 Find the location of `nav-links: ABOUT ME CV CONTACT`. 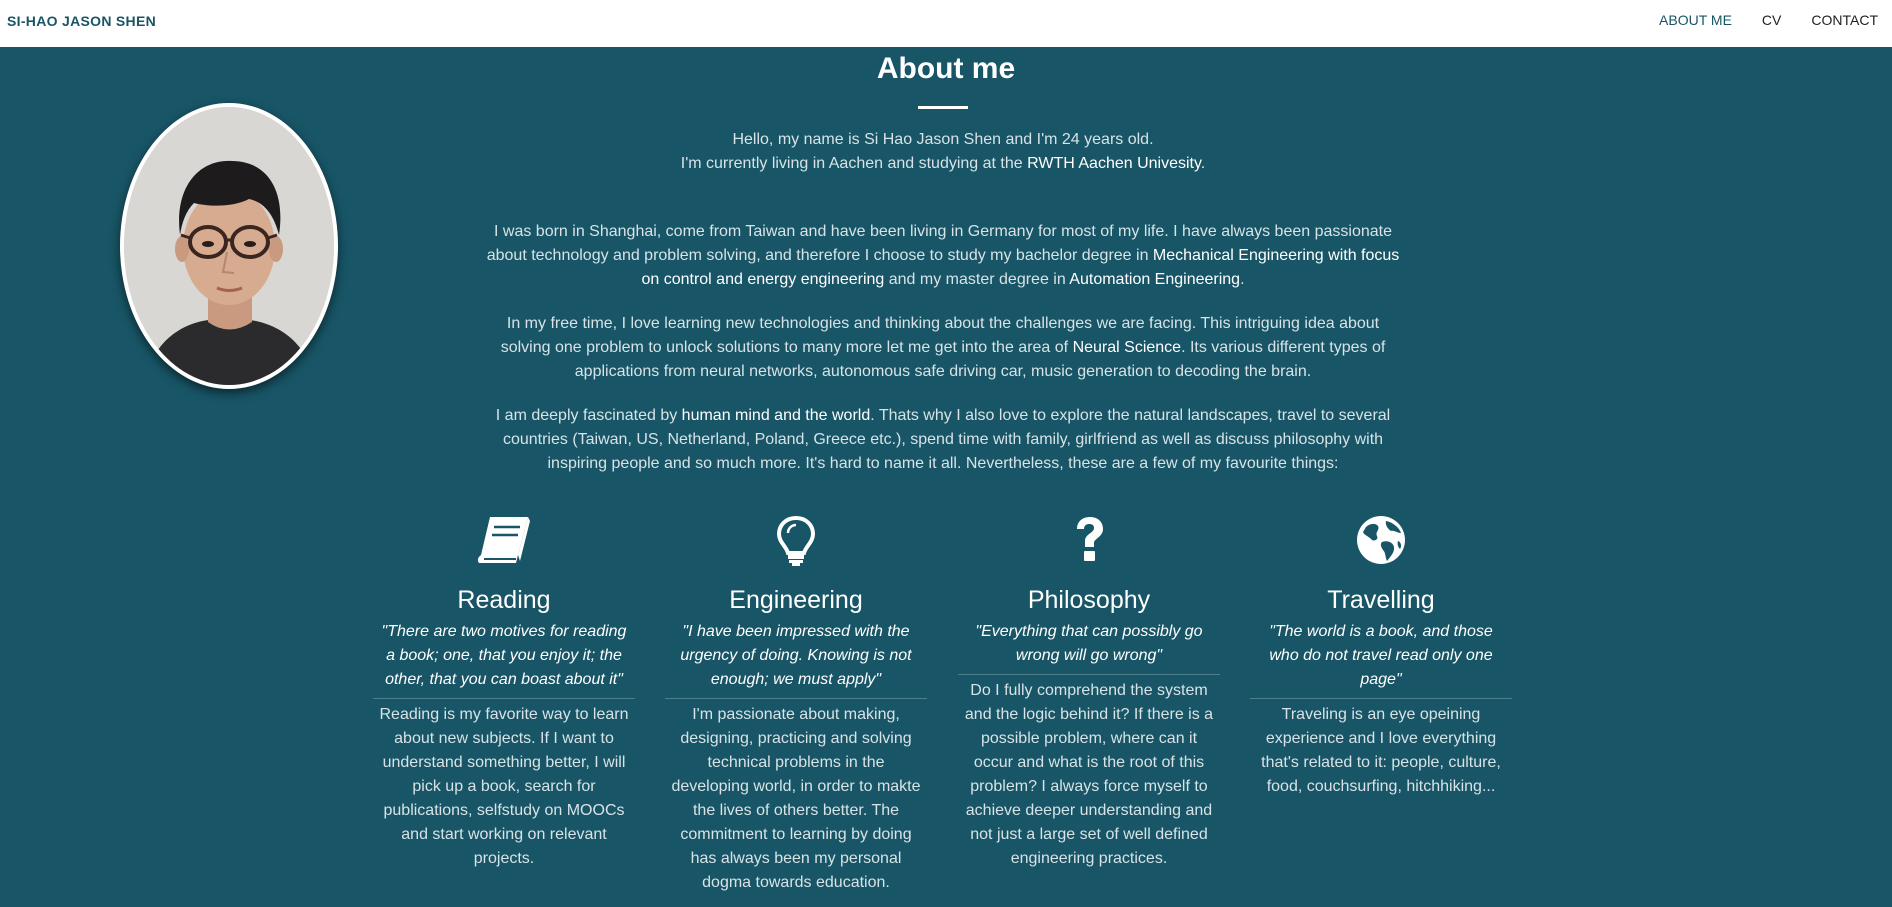

nav-links: ABOUT ME CV CONTACT is located at coordinates (1753, 20).